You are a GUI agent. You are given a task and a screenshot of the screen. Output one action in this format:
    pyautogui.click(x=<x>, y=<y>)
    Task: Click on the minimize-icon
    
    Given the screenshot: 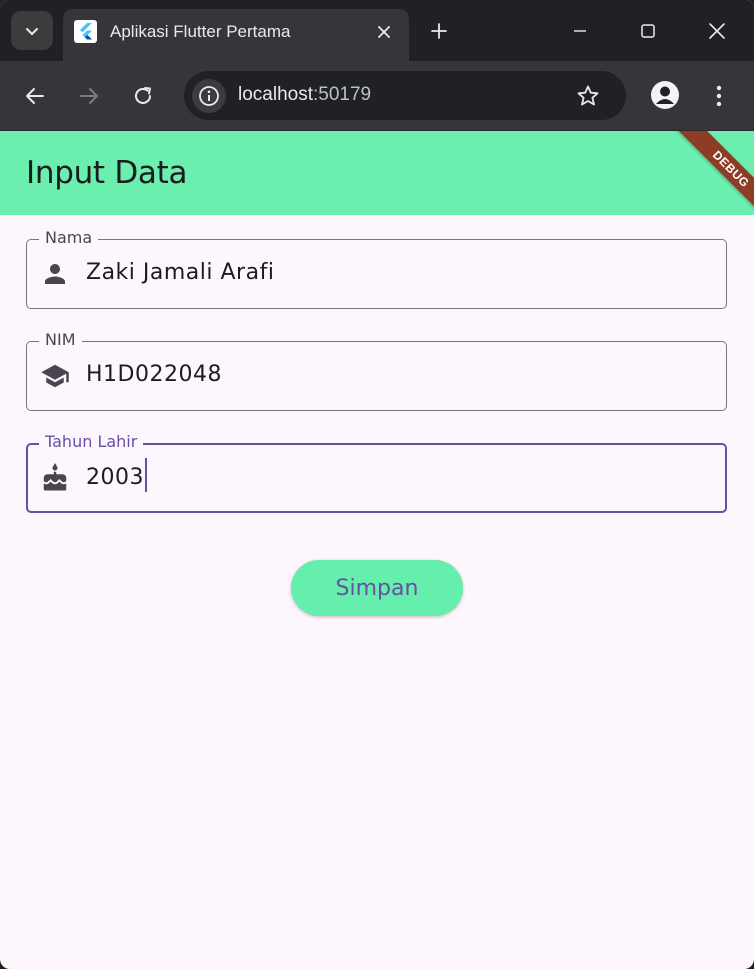 What is the action you would take?
    pyautogui.click(x=580, y=31)
    